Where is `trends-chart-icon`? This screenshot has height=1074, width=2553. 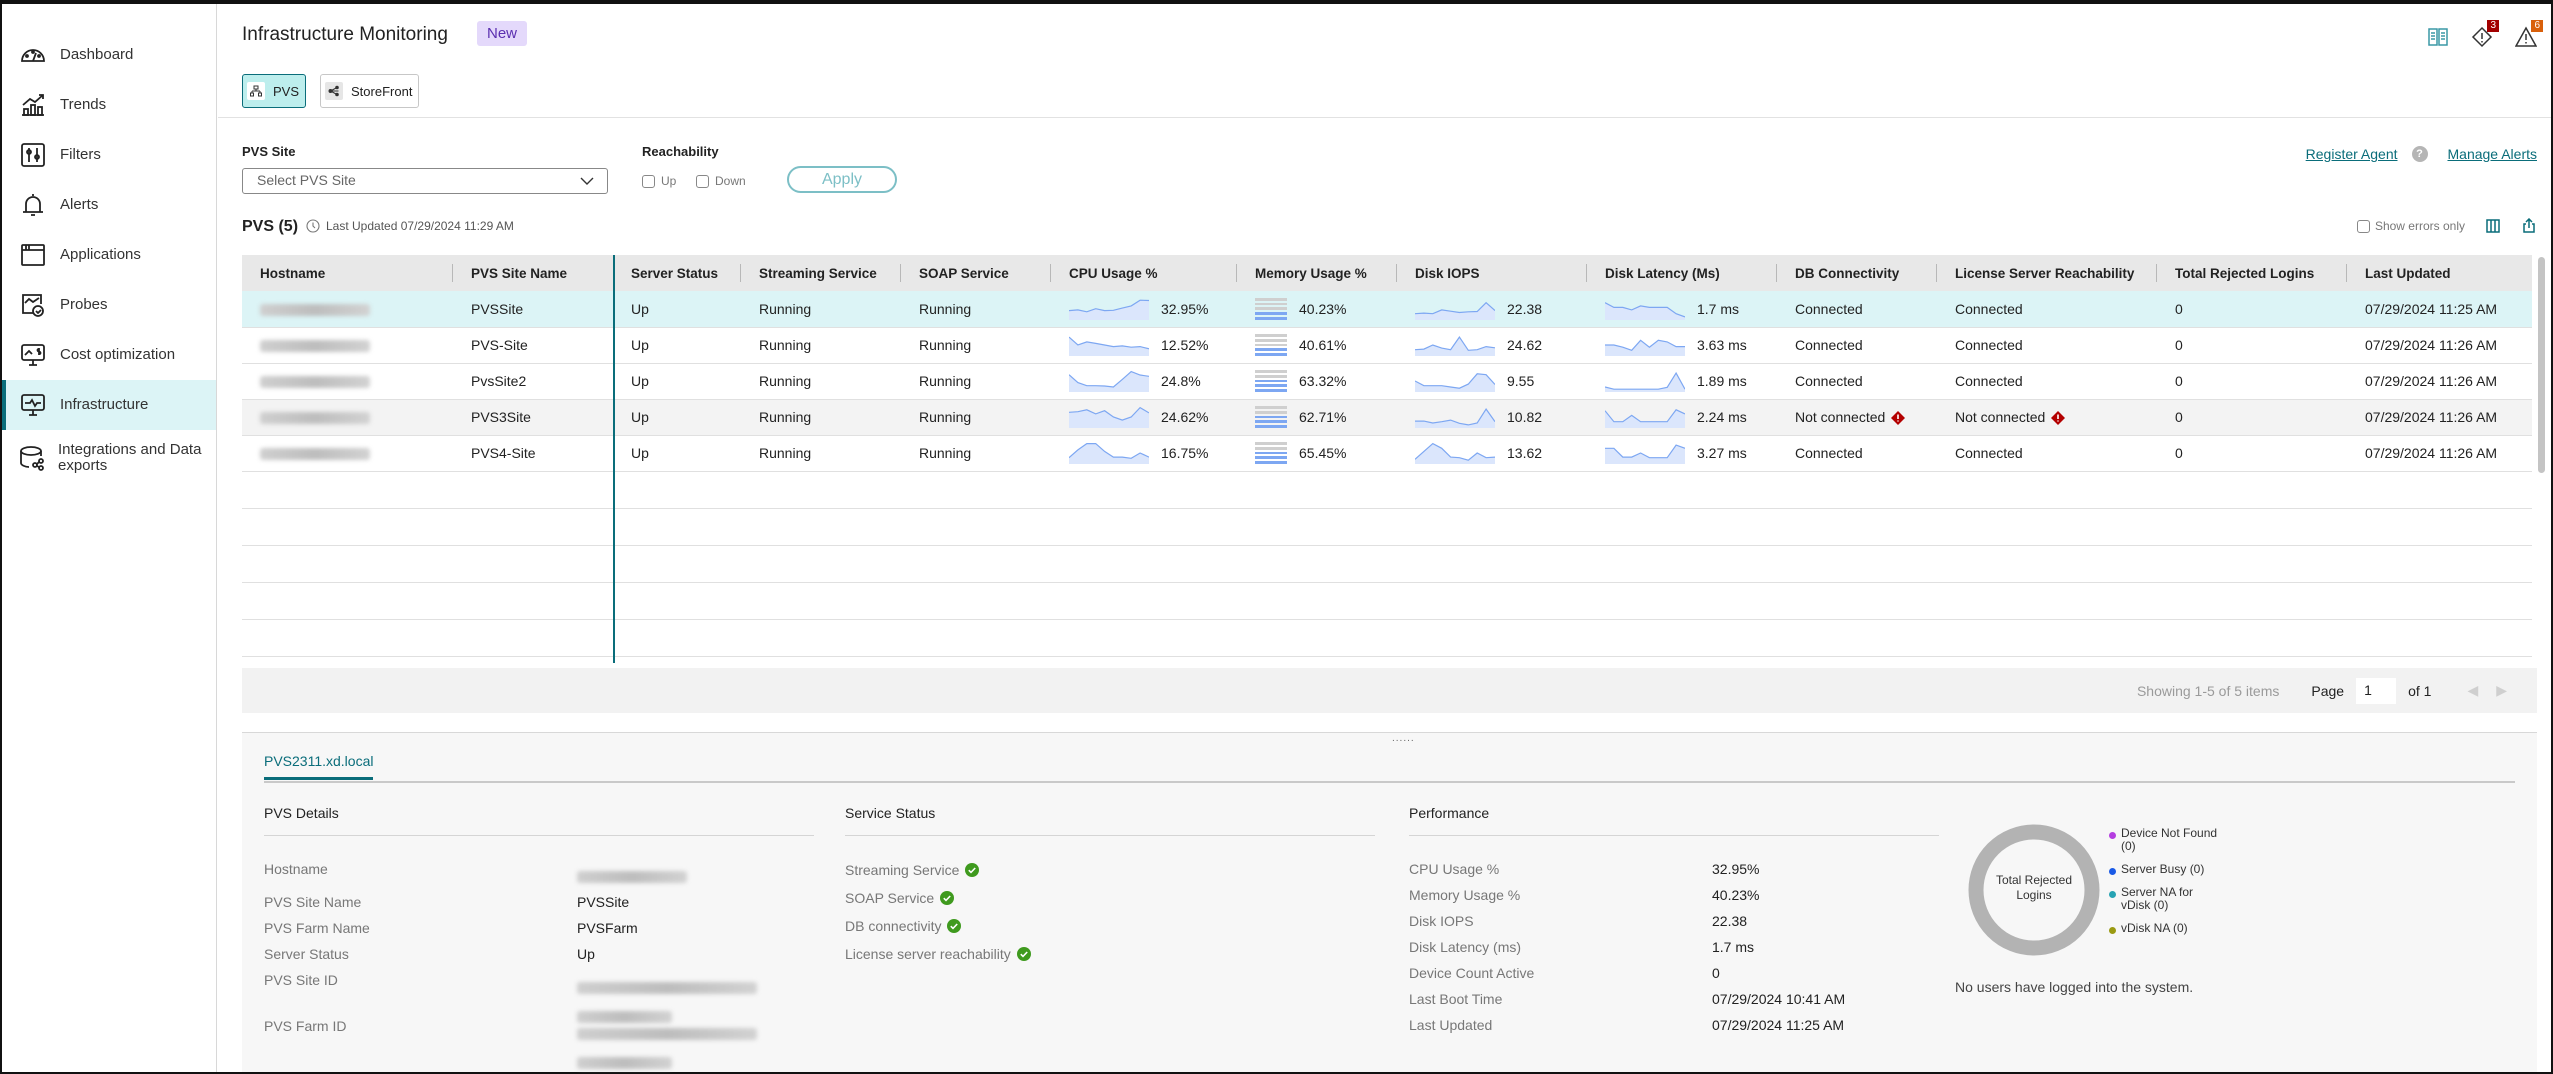 trends-chart-icon is located at coordinates (33, 105).